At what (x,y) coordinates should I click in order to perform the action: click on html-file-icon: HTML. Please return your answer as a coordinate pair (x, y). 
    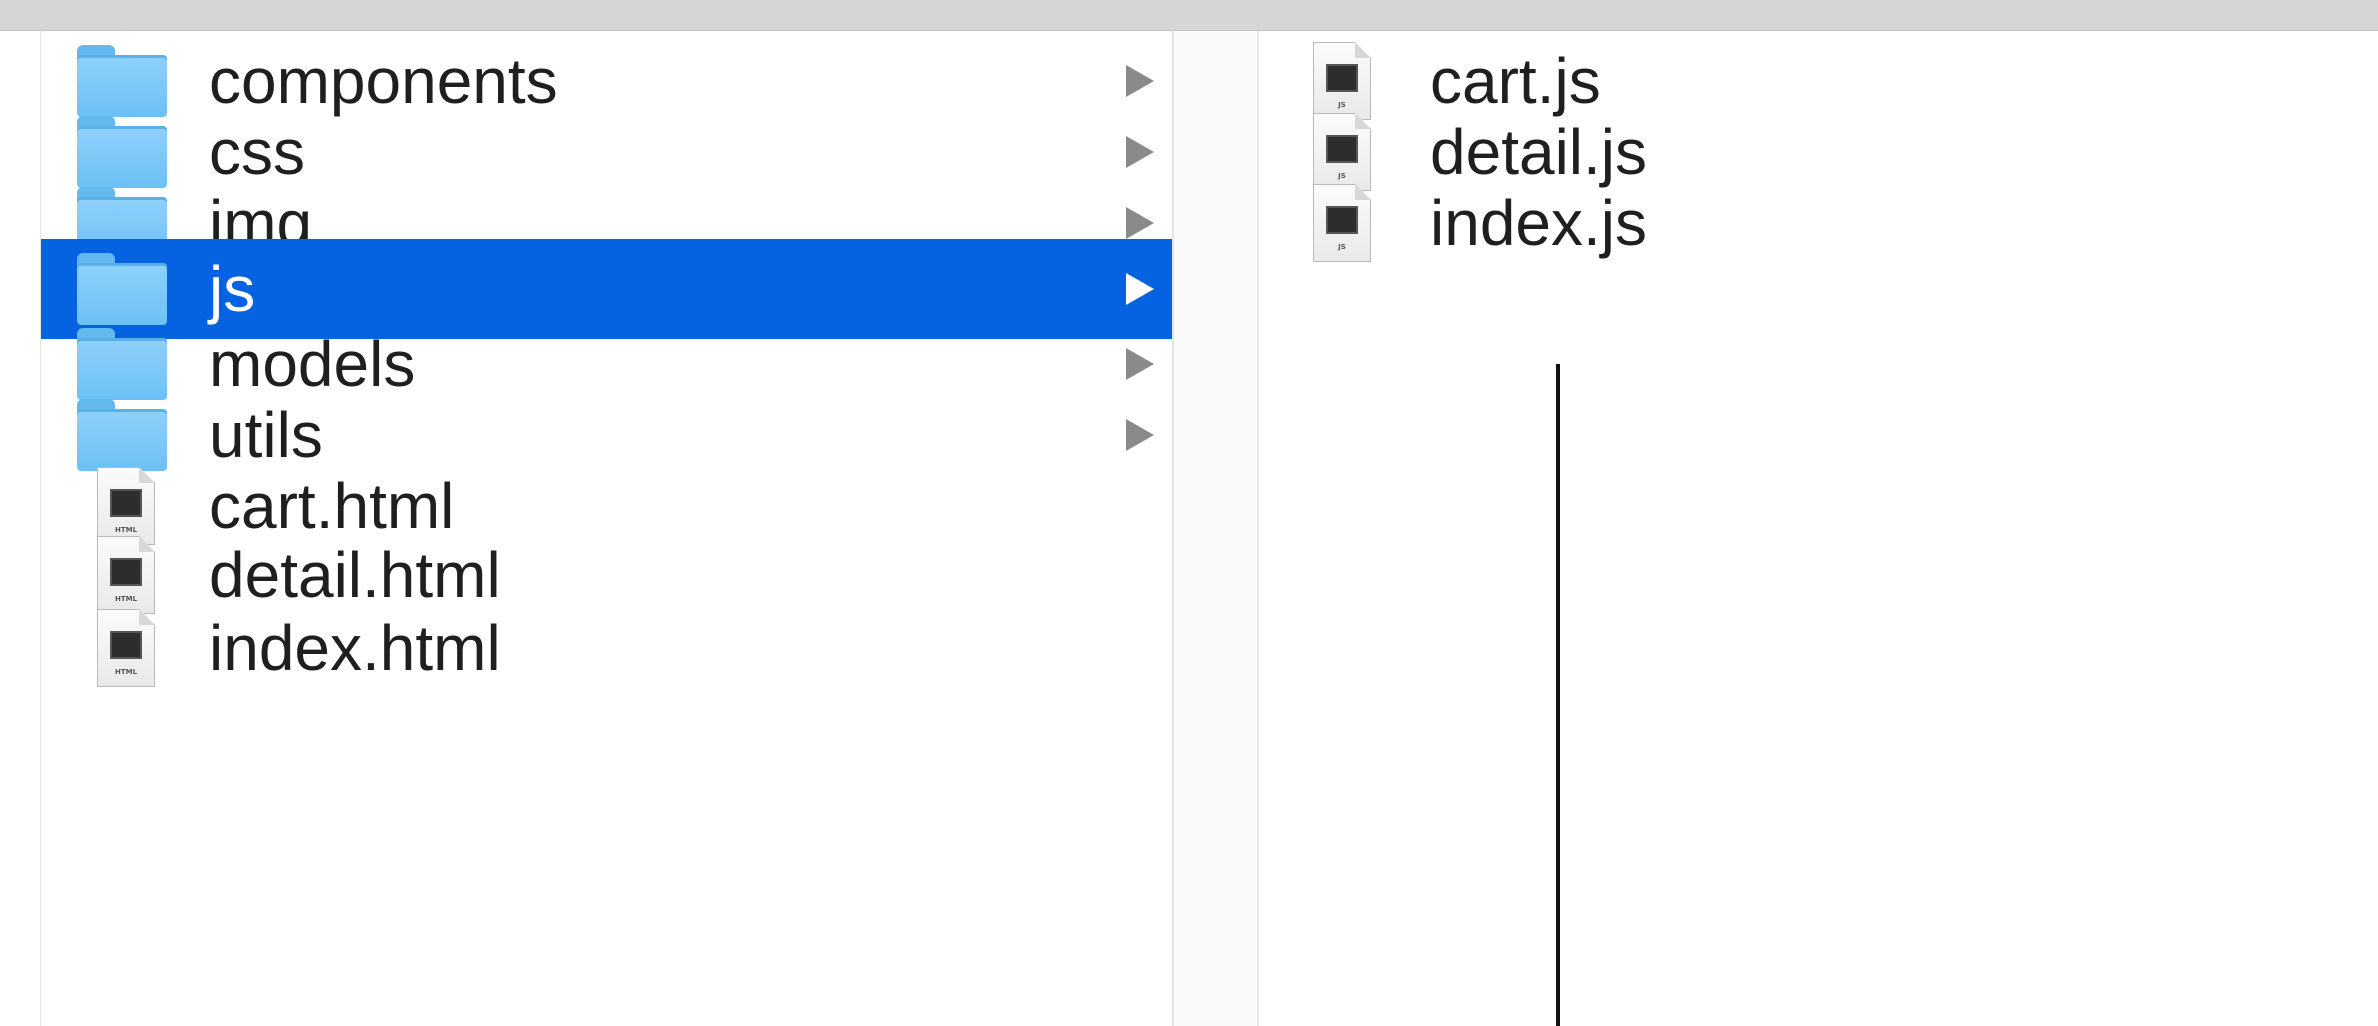
    Looking at the image, I should click on (126, 648).